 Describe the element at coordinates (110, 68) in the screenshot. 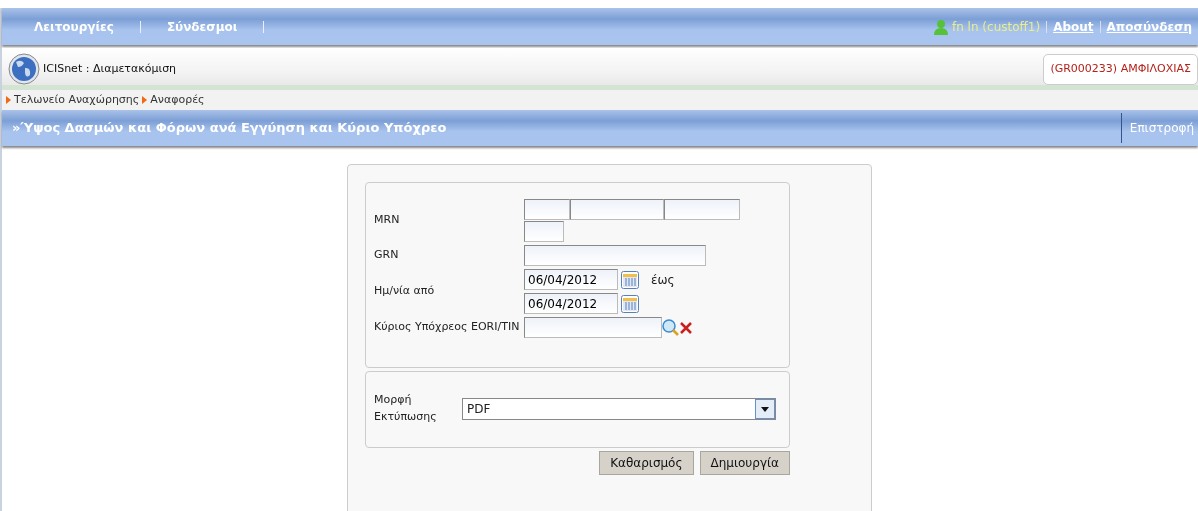

I see `app-title: ICISnet : Διαμετακόμιση` at that location.